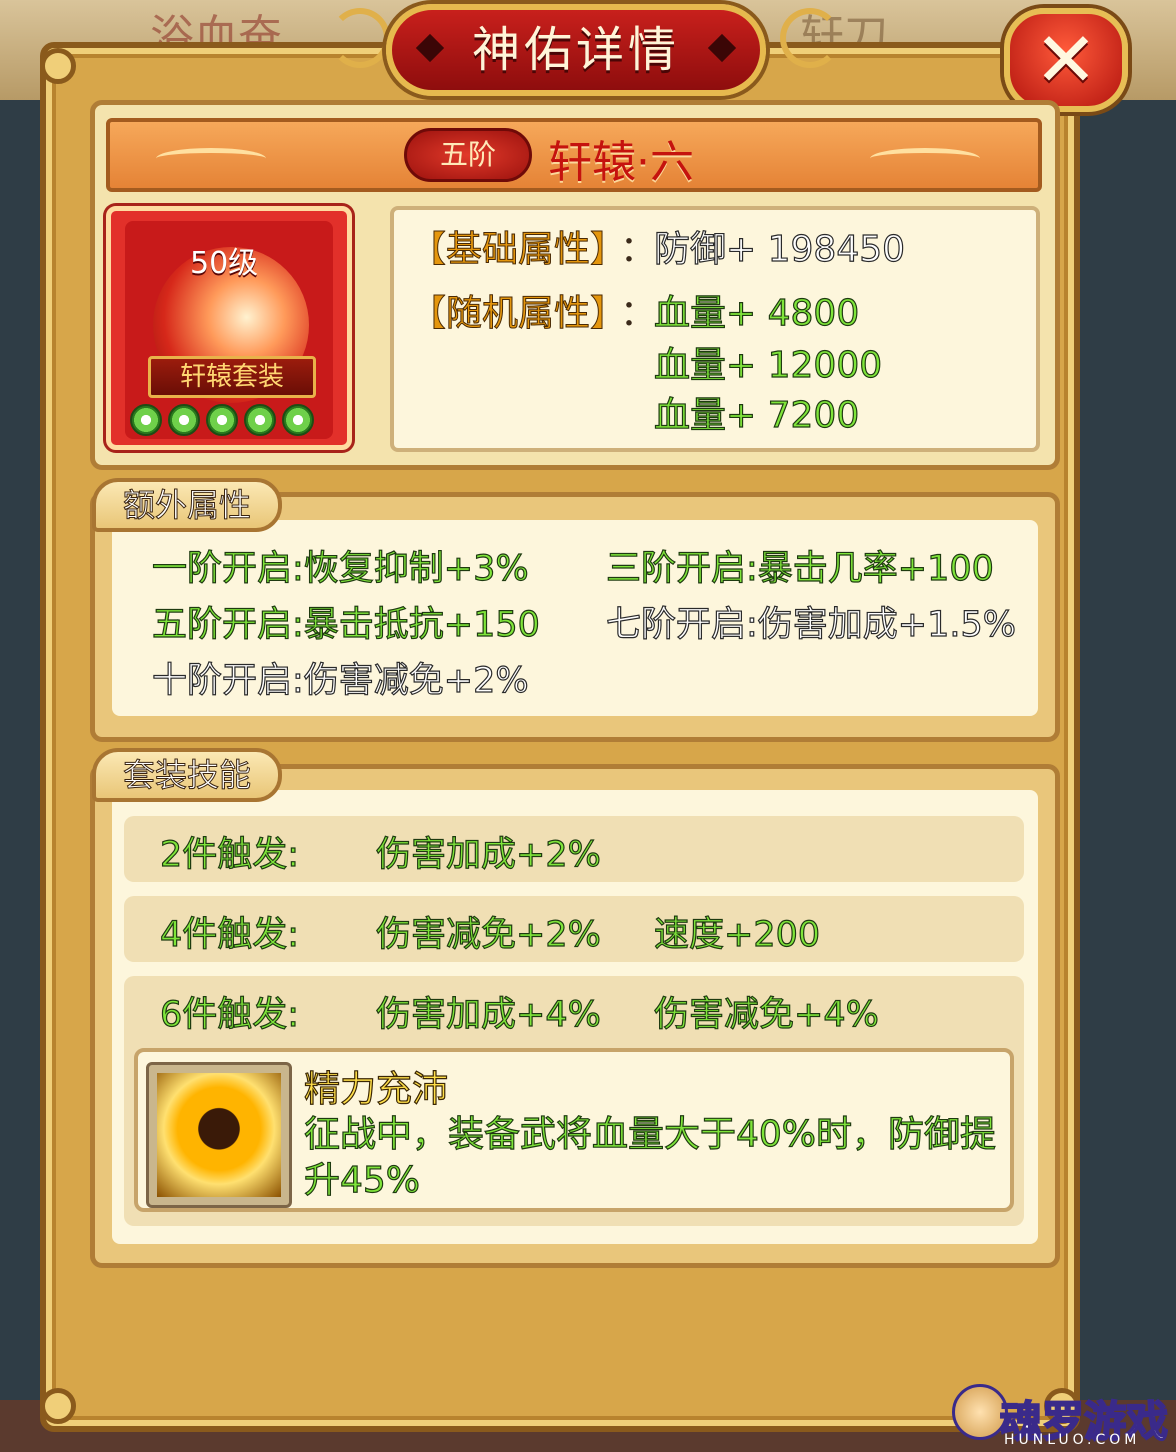 The width and height of the screenshot is (1176, 1452). What do you see at coordinates (799, 568) in the screenshot?
I see `bonus-item: 三阶开启:暴击几率+100` at bounding box center [799, 568].